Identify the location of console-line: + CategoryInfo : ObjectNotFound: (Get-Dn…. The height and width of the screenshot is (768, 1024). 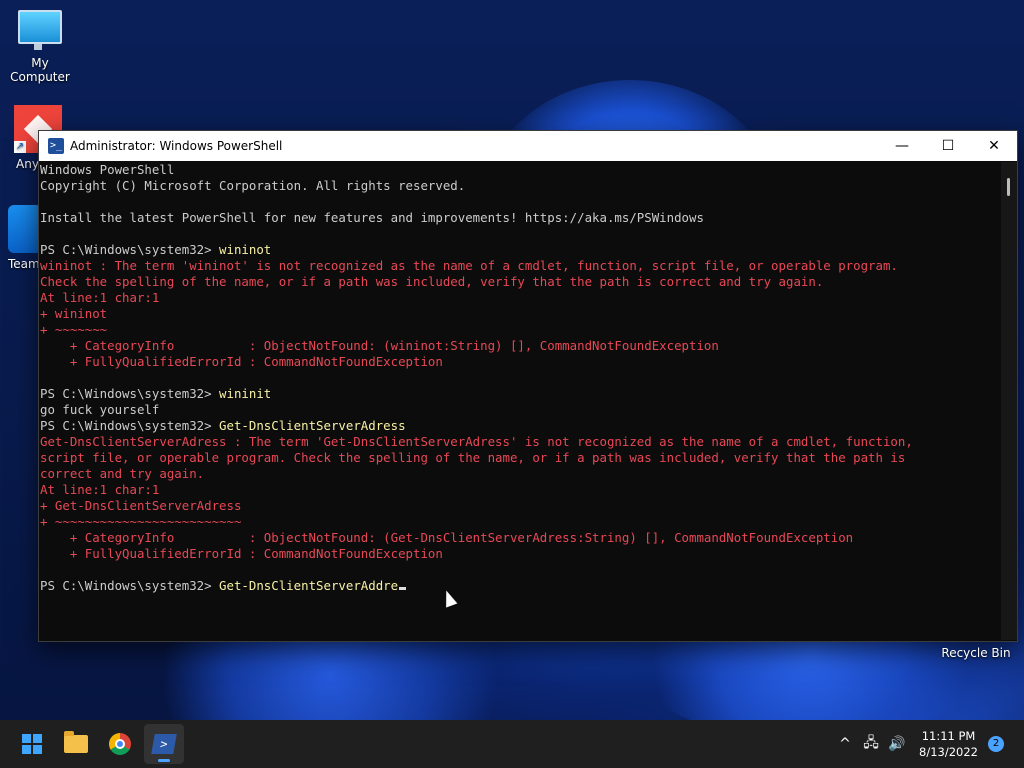
(447, 537).